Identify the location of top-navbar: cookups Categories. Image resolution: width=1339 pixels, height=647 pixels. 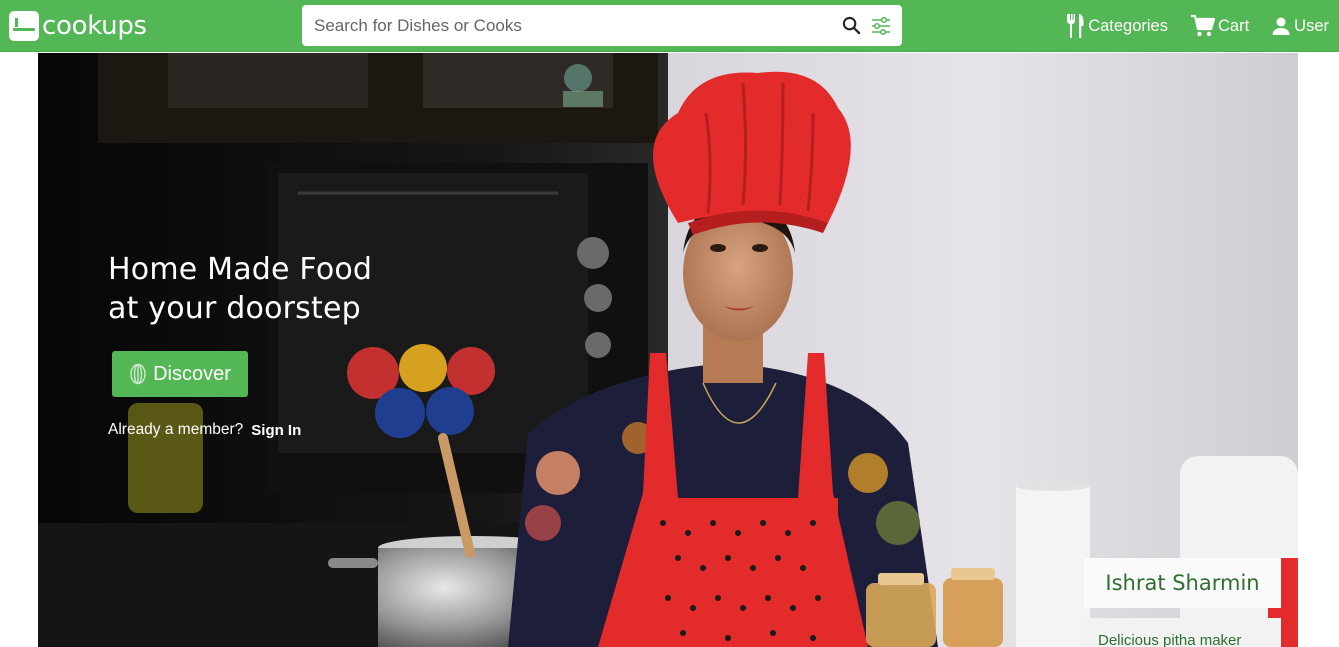
(669, 26).